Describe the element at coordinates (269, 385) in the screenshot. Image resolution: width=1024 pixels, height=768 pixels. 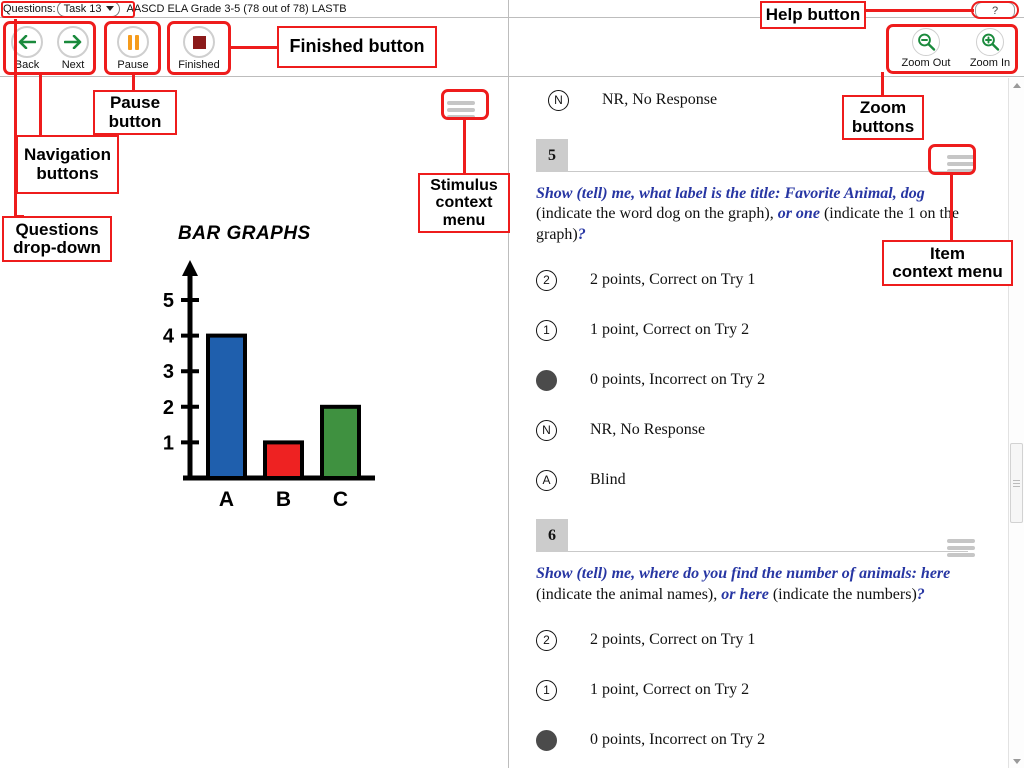
I see `bar-graph: 1 2 3 4 5 A B C` at that location.